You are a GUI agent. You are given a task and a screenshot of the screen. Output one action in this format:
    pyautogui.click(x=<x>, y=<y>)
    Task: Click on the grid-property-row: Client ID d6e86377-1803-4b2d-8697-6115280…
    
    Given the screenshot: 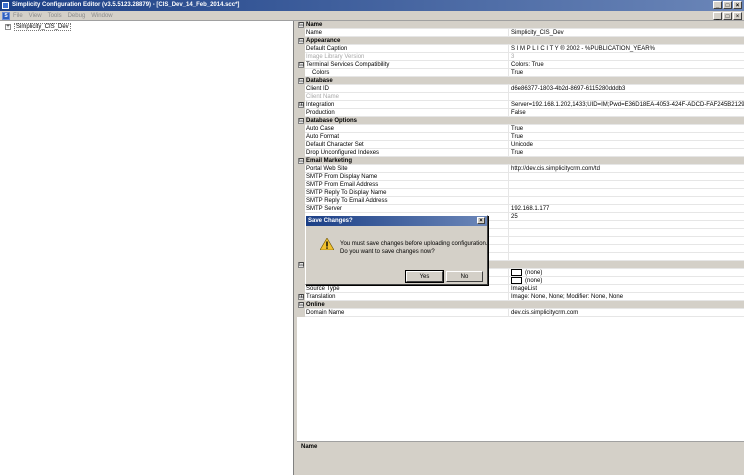 What is the action you would take?
    pyautogui.click(x=520, y=89)
    